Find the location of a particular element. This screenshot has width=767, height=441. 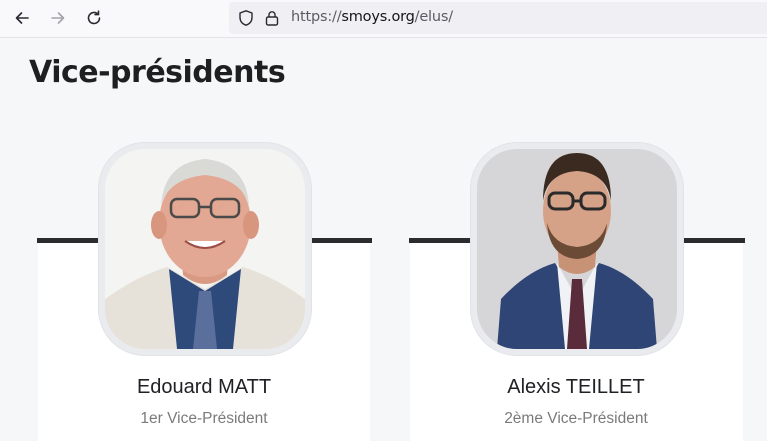

back-arrow-icon is located at coordinates (22, 18).